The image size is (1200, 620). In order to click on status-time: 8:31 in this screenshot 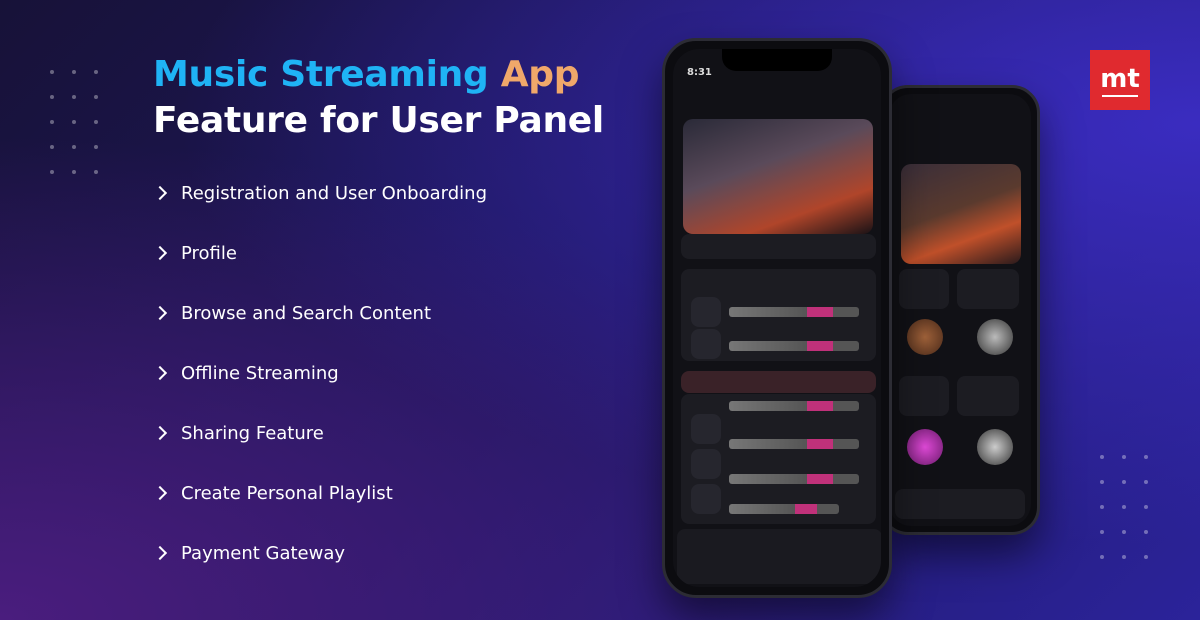, I will do `click(699, 72)`.